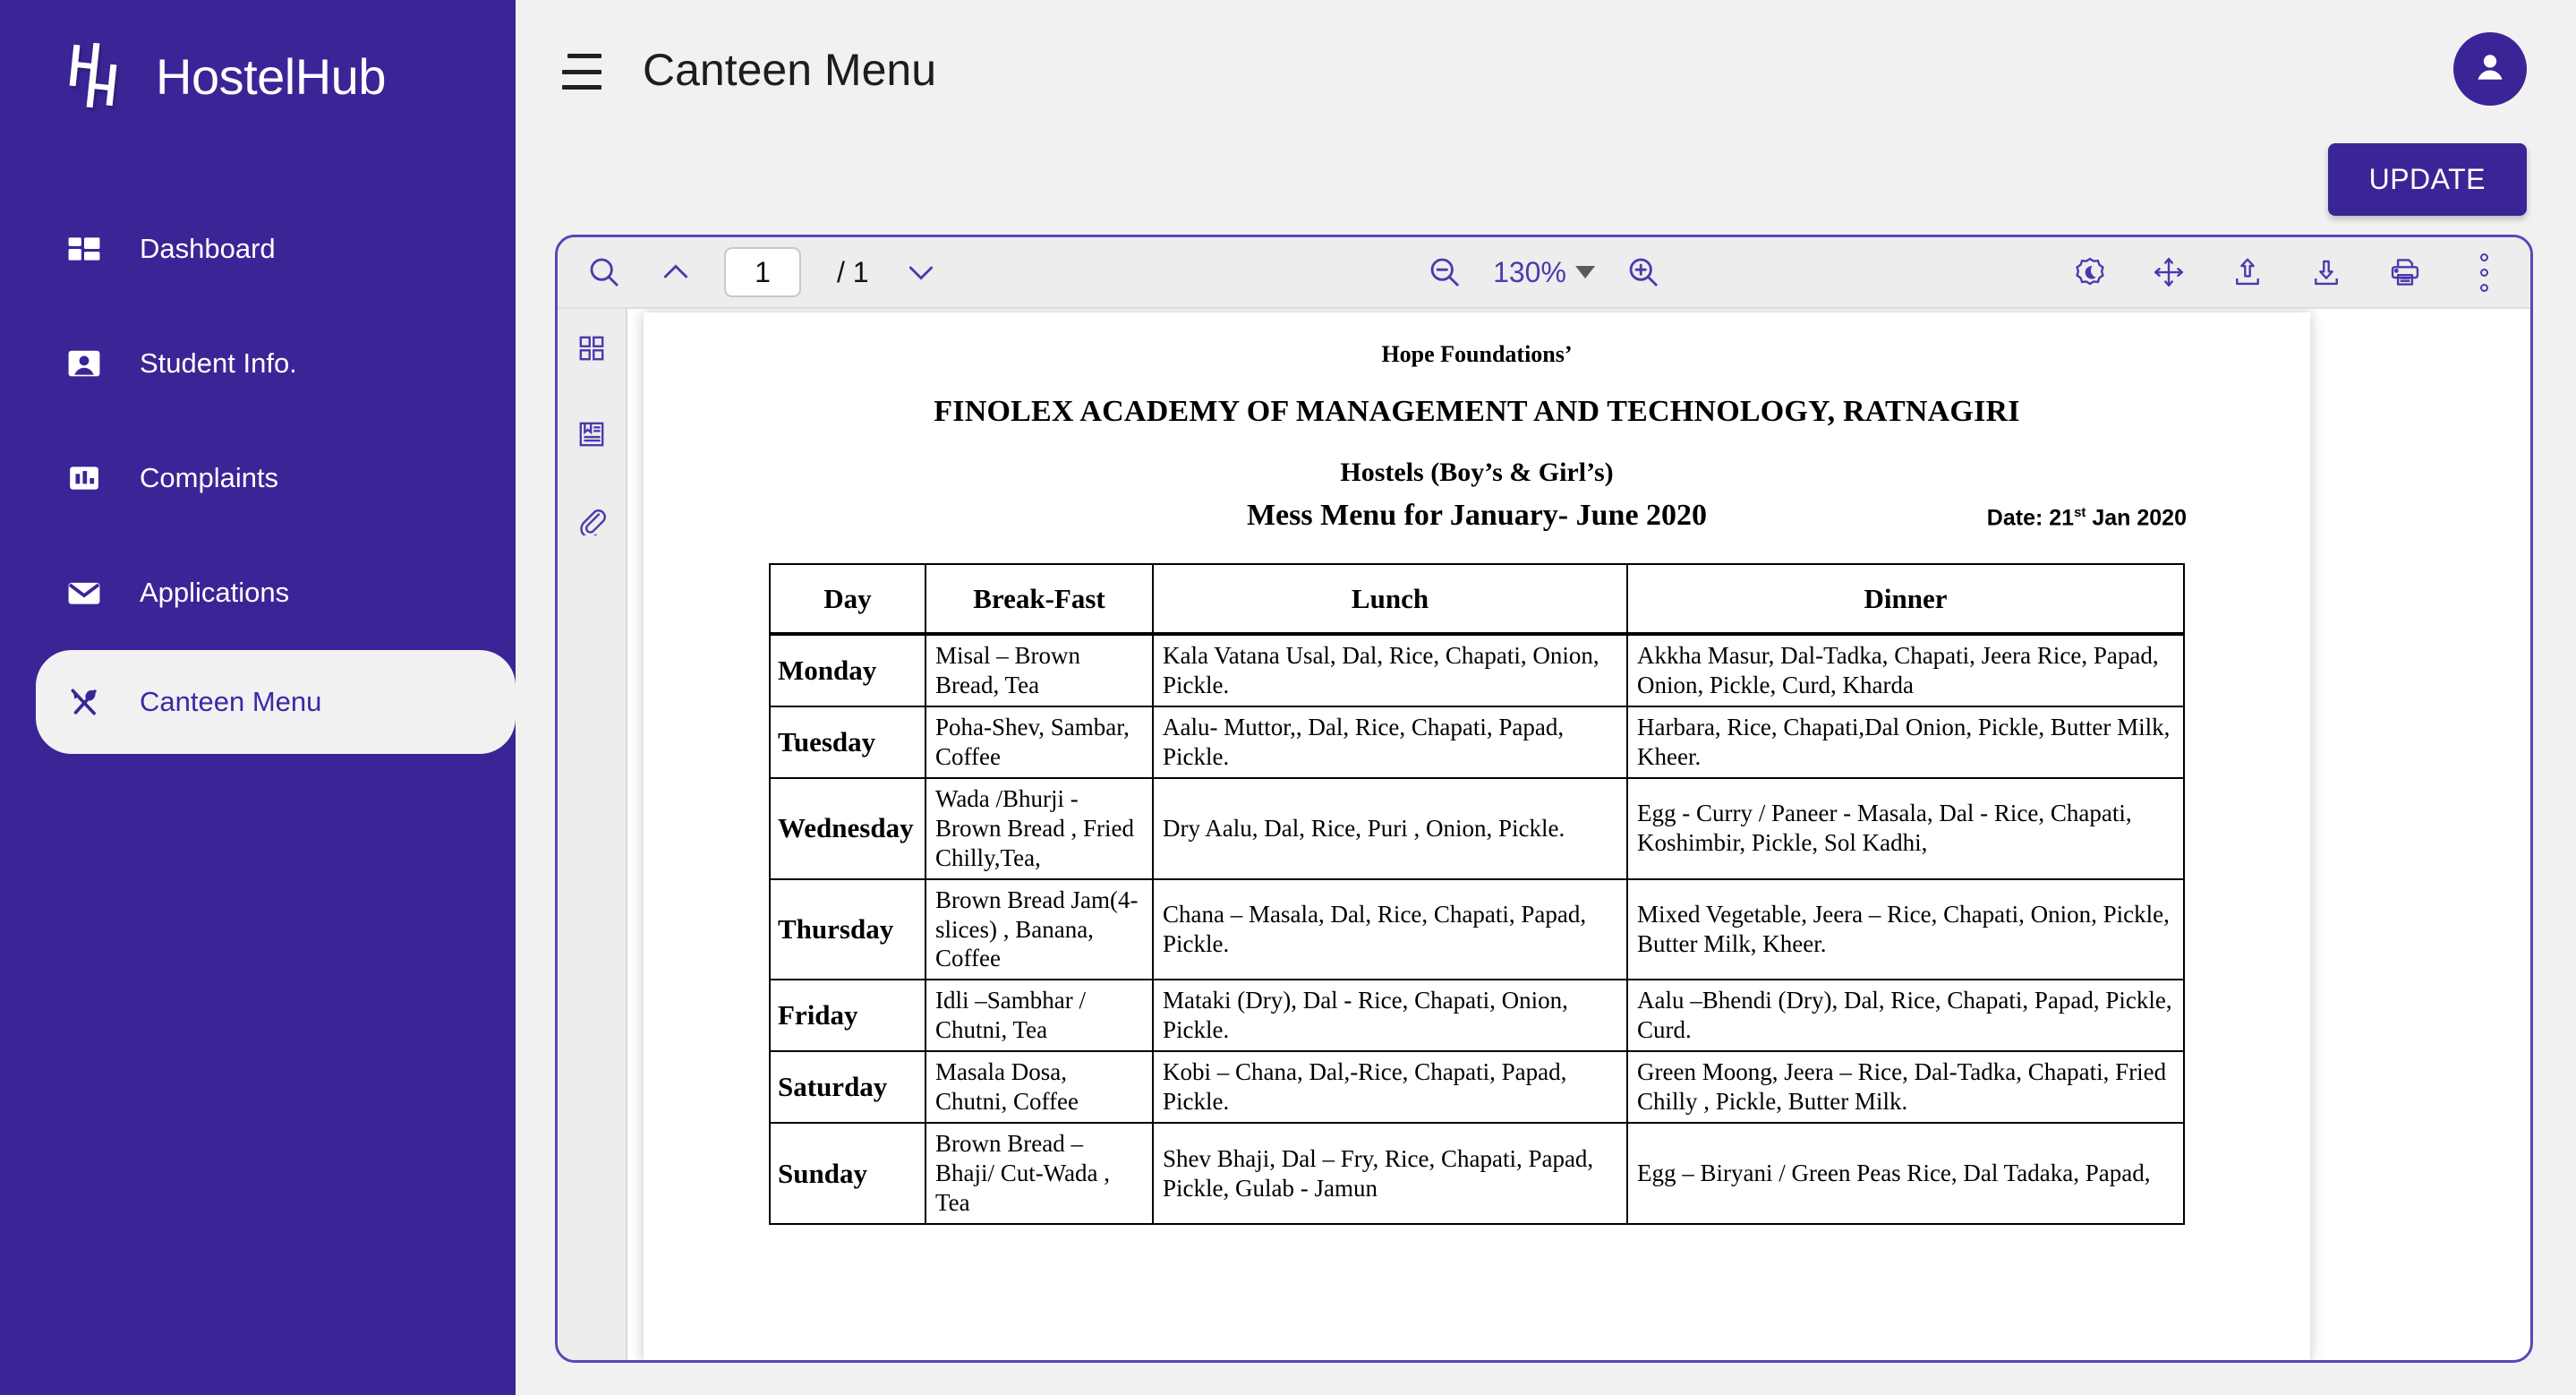 The width and height of the screenshot is (2576, 1395). I want to click on thumbnails-grid-icon, so click(591, 348).